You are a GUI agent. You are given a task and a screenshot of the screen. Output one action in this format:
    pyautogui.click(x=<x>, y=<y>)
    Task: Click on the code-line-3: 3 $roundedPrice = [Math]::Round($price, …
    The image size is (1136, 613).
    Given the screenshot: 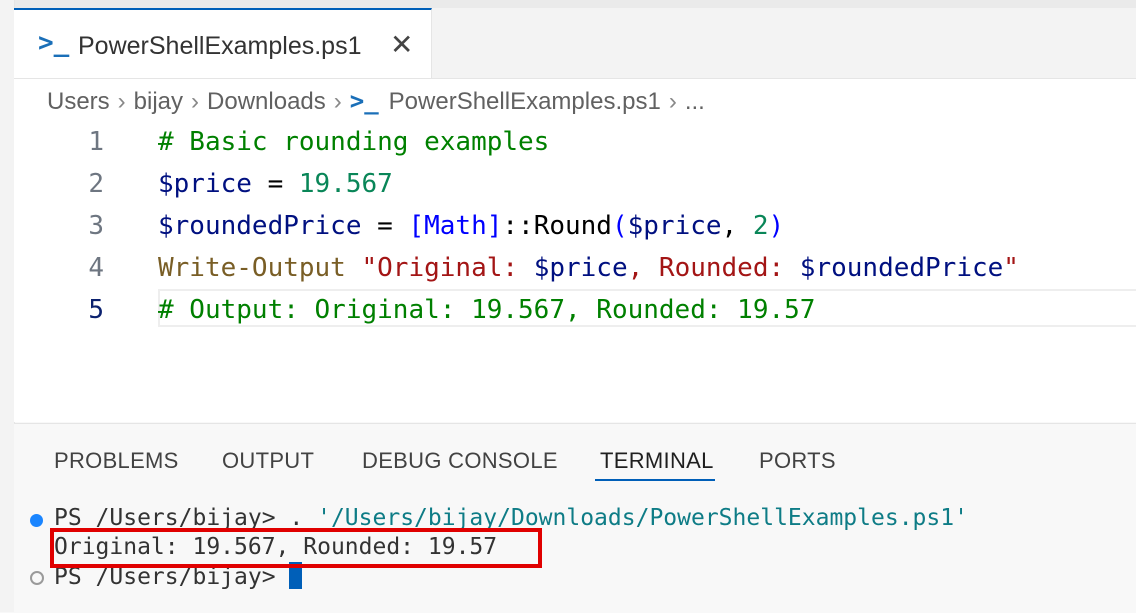 What is the action you would take?
    pyautogui.click(x=575, y=226)
    